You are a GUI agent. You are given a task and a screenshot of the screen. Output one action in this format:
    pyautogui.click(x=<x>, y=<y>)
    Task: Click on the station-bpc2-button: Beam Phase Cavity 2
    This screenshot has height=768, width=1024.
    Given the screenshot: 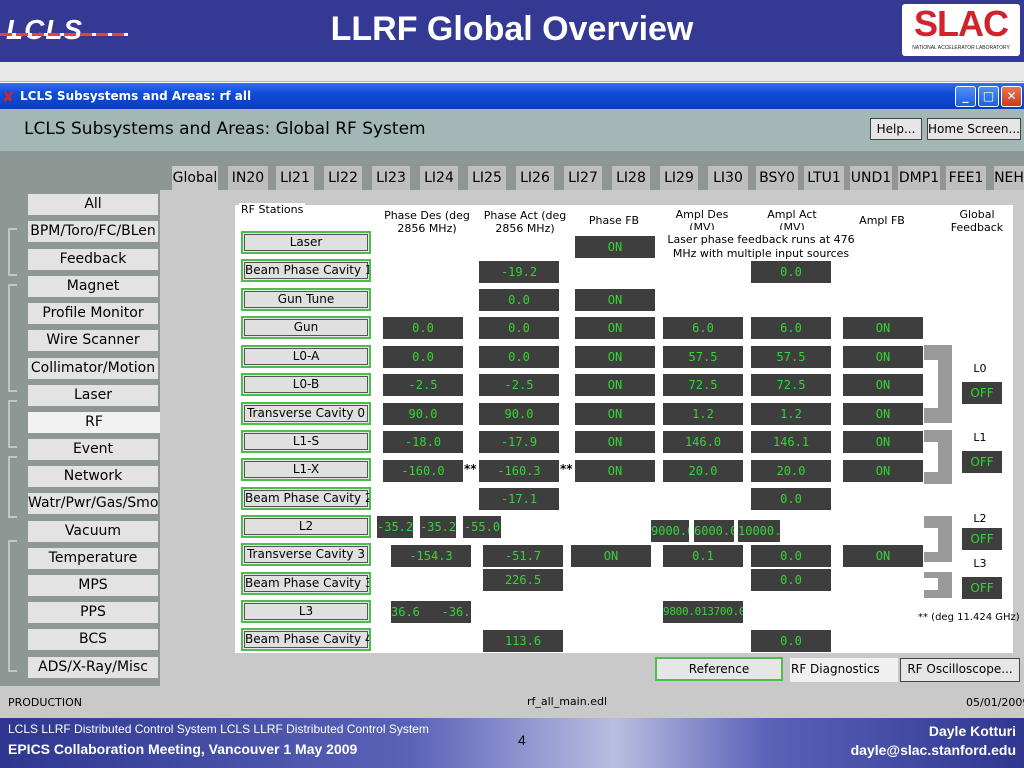 What is the action you would take?
    pyautogui.click(x=306, y=498)
    